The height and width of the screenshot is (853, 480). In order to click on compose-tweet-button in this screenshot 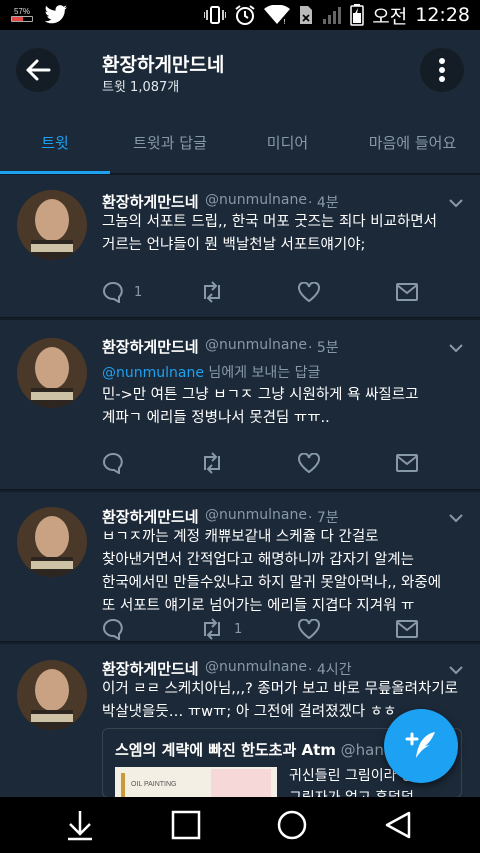, I will do `click(421, 746)`.